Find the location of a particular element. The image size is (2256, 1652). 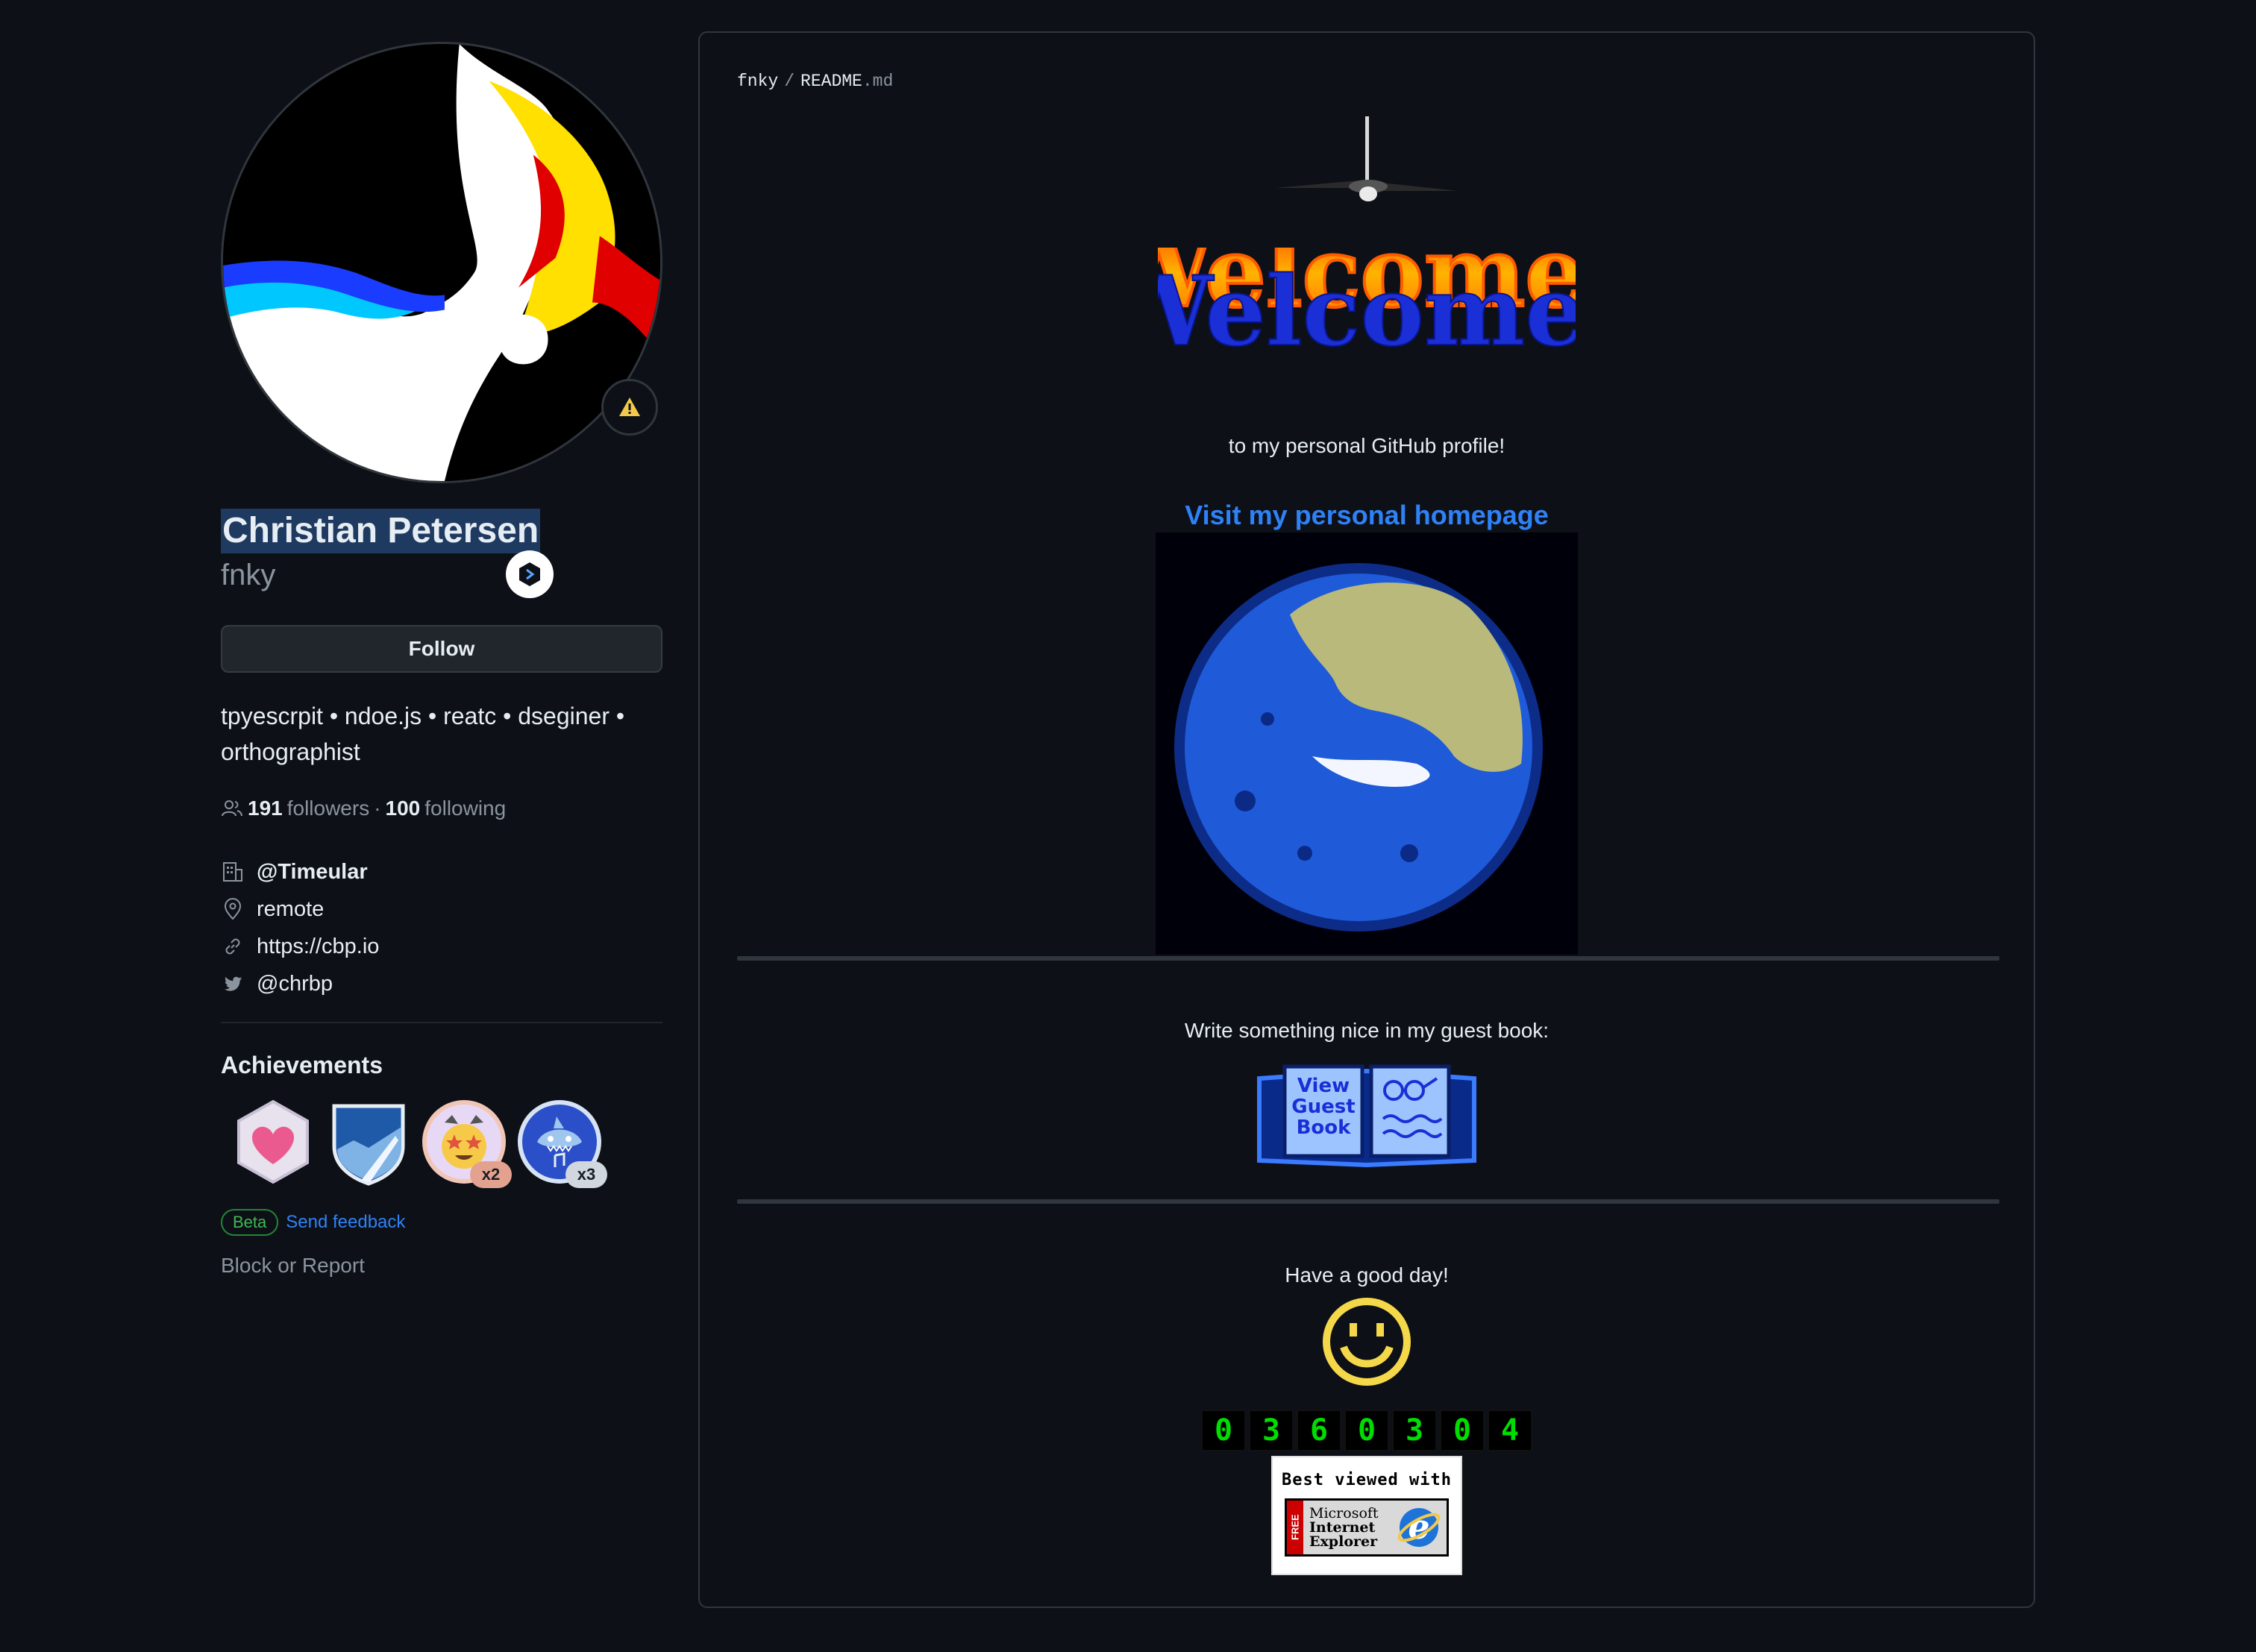

ie-line-microsoft: Microsoft is located at coordinates (1344, 1512).